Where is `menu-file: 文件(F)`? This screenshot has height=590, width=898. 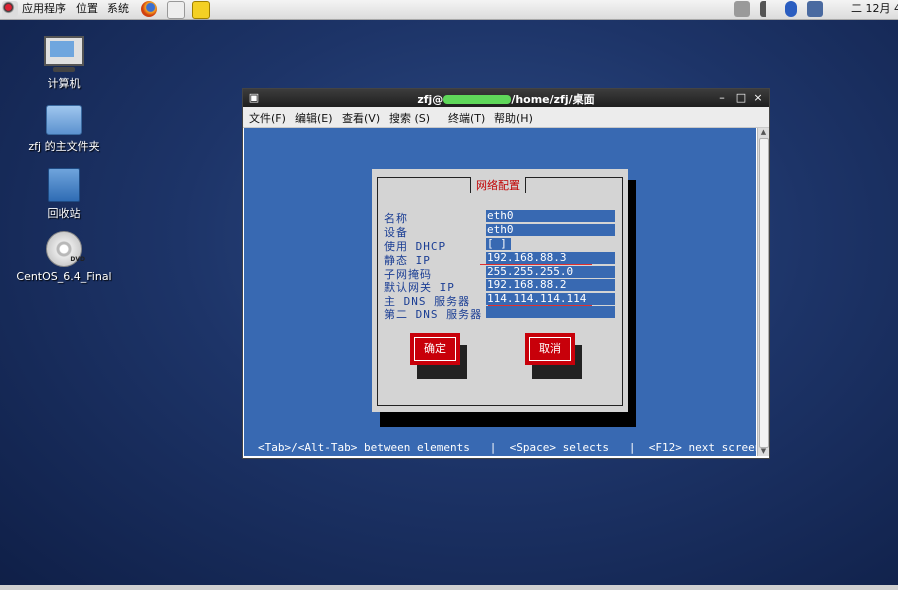
menu-file: 文件(F) is located at coordinates (267, 118).